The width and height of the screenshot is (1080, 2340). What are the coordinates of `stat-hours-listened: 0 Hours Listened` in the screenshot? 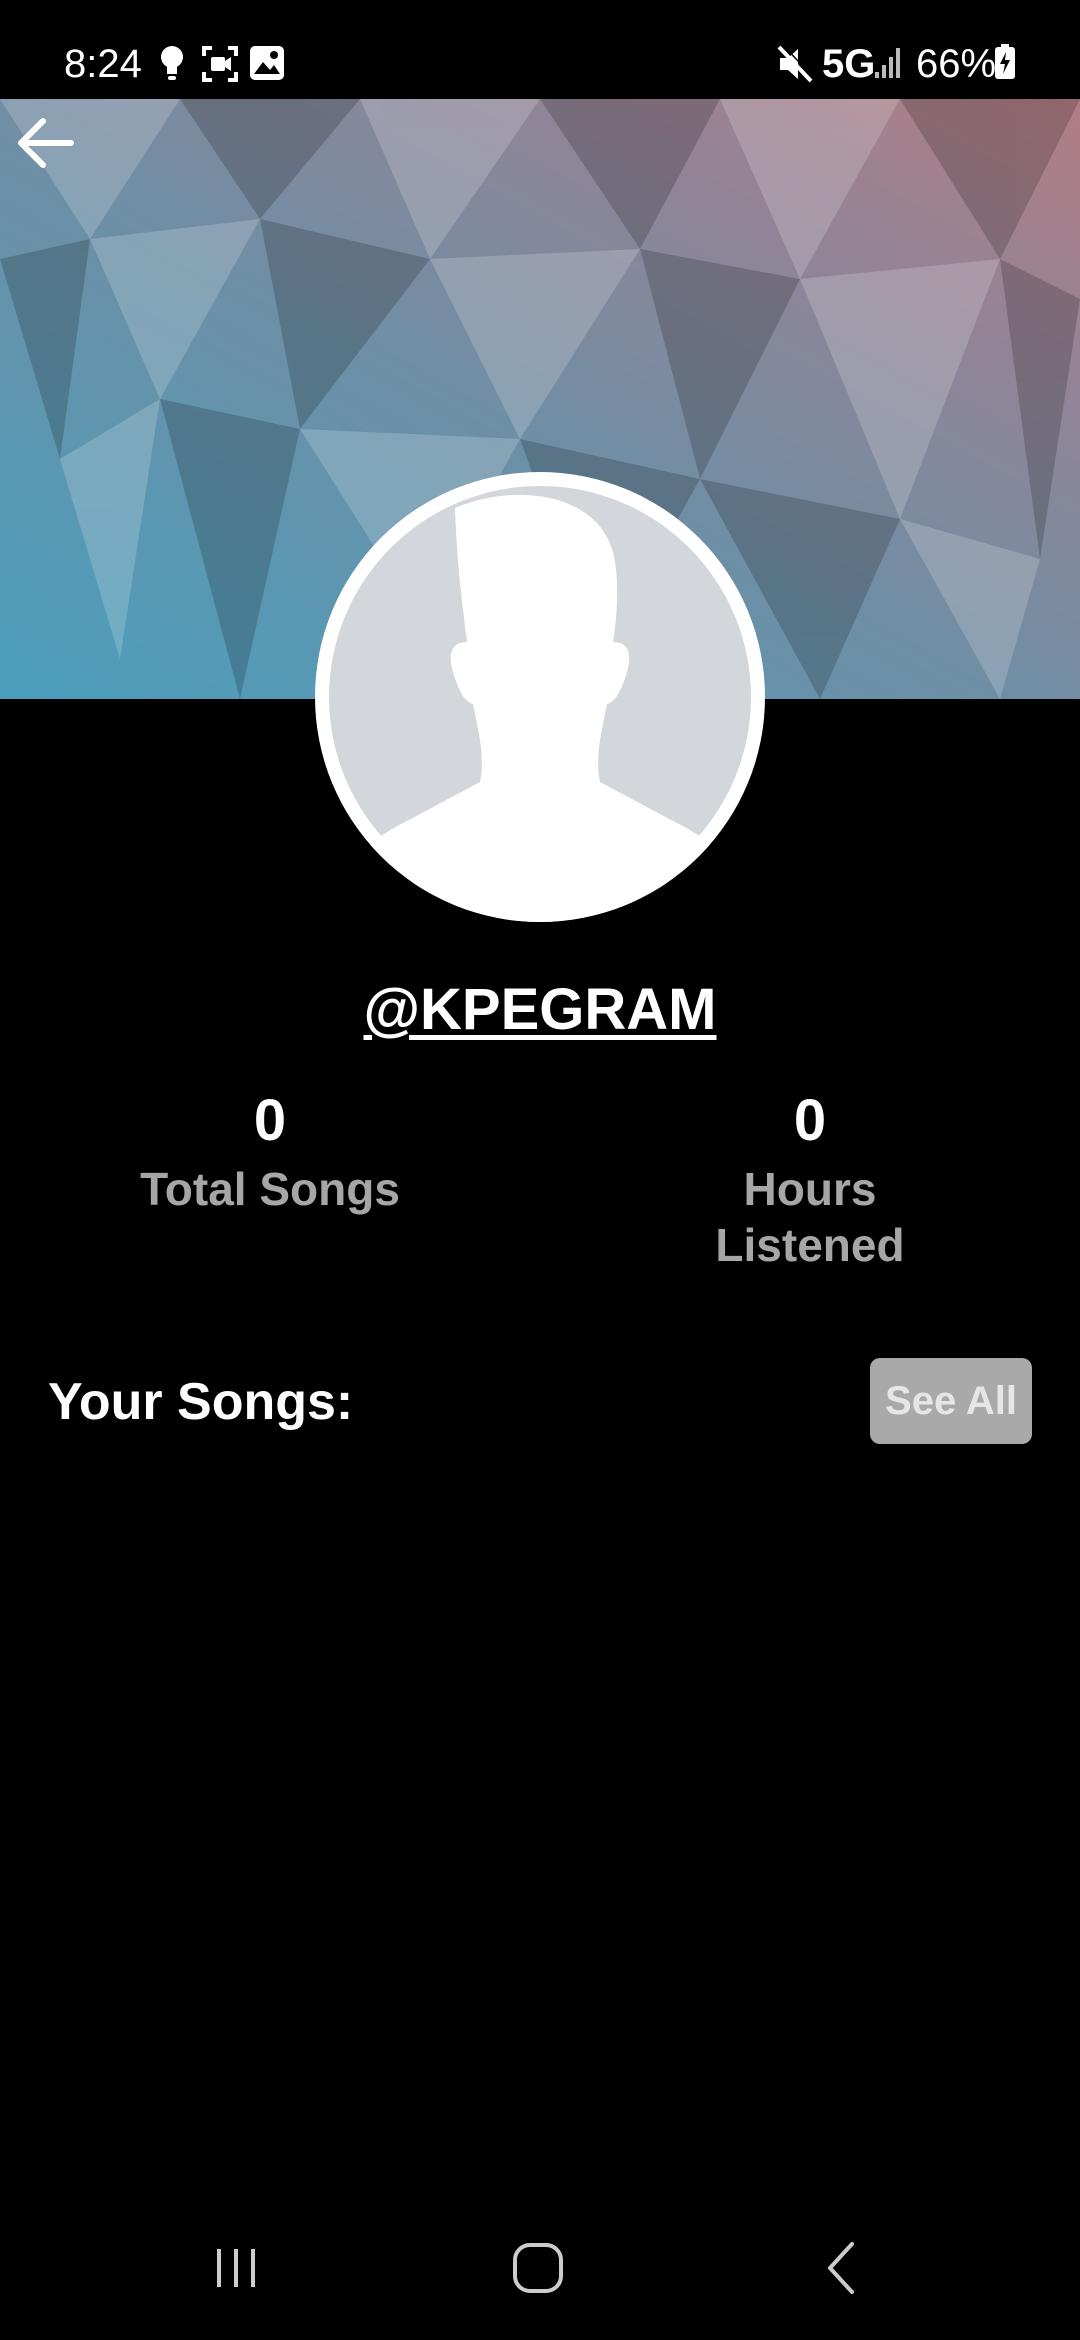 It's located at (810, 1179).